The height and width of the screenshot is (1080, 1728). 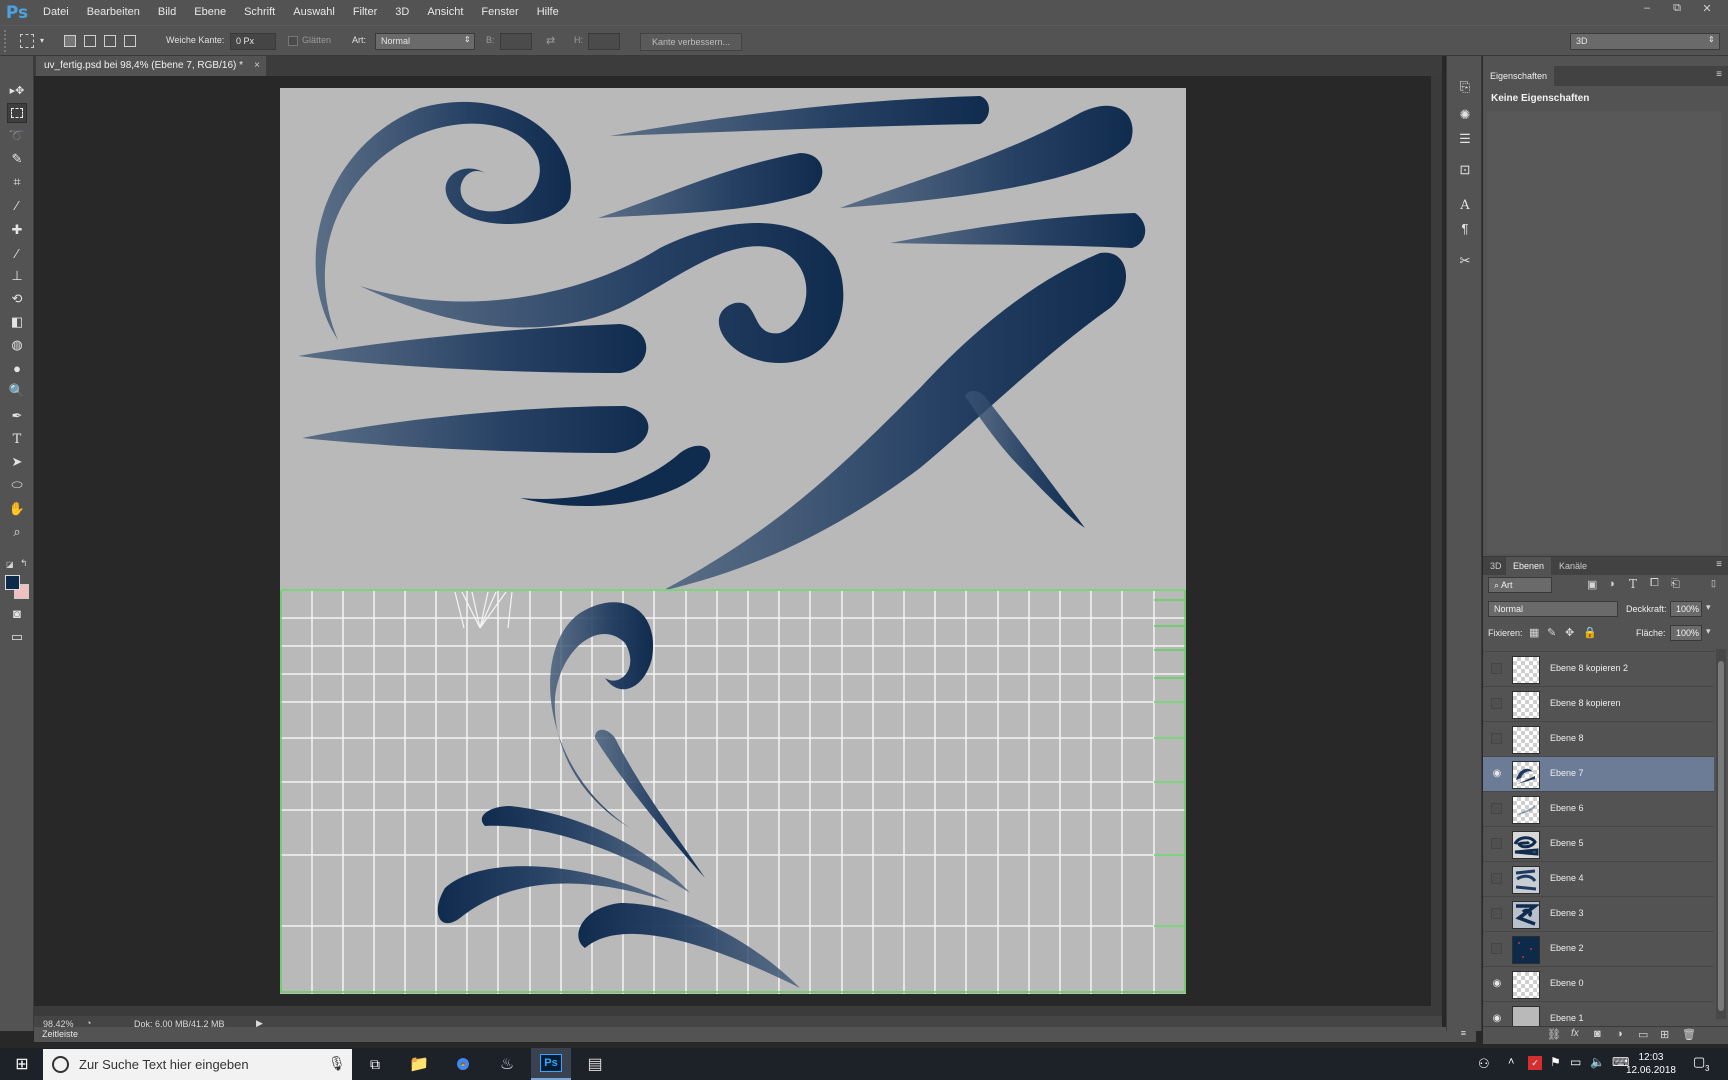 What do you see at coordinates (1555, 1062) in the screenshot?
I see `tray-app-icon: ⚑` at bounding box center [1555, 1062].